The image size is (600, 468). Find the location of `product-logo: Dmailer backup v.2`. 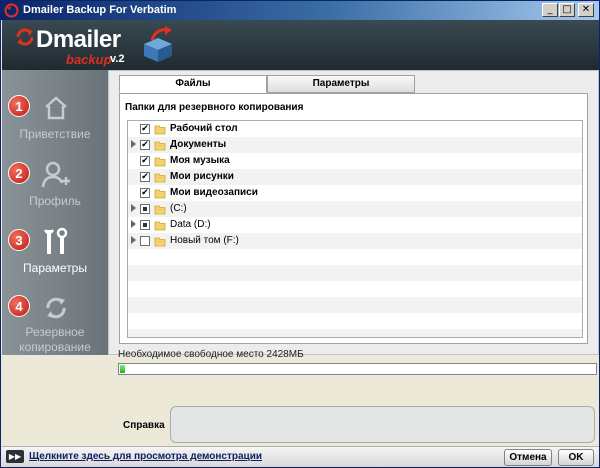

product-logo: Dmailer backup v.2 is located at coordinates (94, 45).